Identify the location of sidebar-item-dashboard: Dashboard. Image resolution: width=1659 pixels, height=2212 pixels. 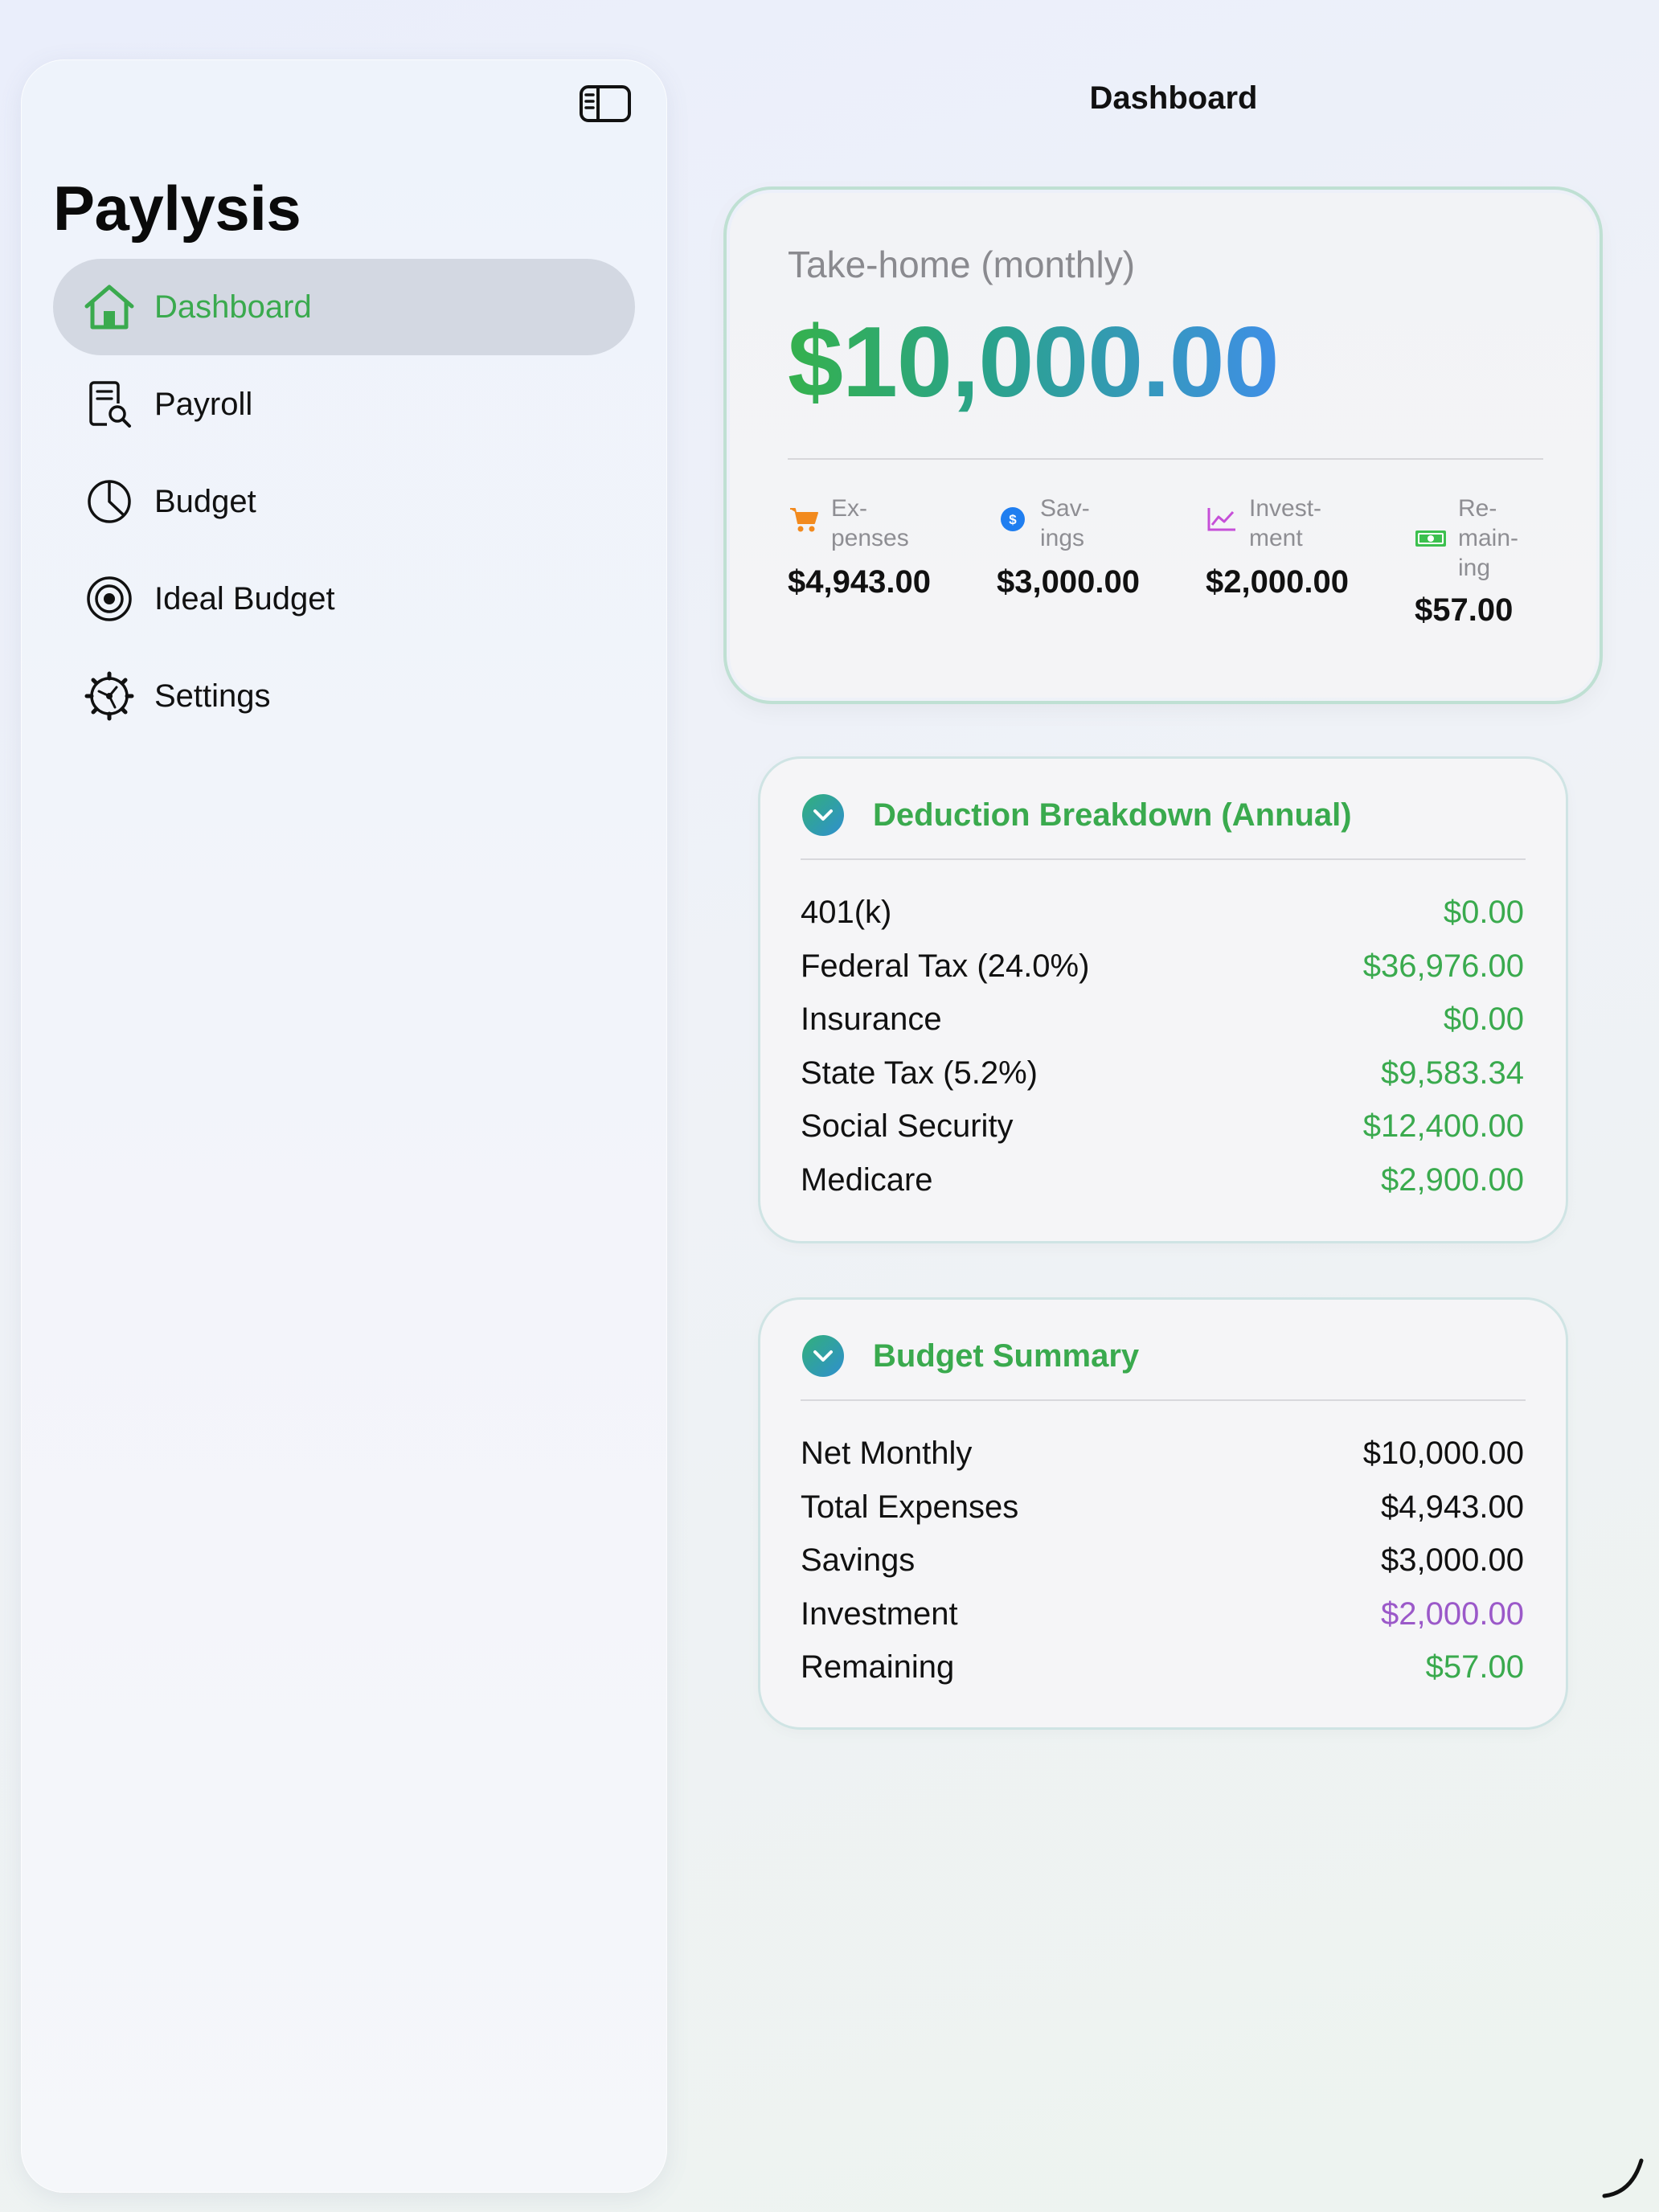
(344, 307).